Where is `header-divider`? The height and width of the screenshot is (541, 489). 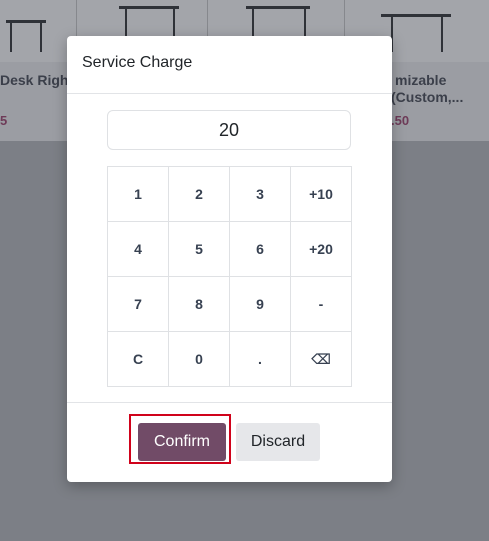 header-divider is located at coordinates (229, 93).